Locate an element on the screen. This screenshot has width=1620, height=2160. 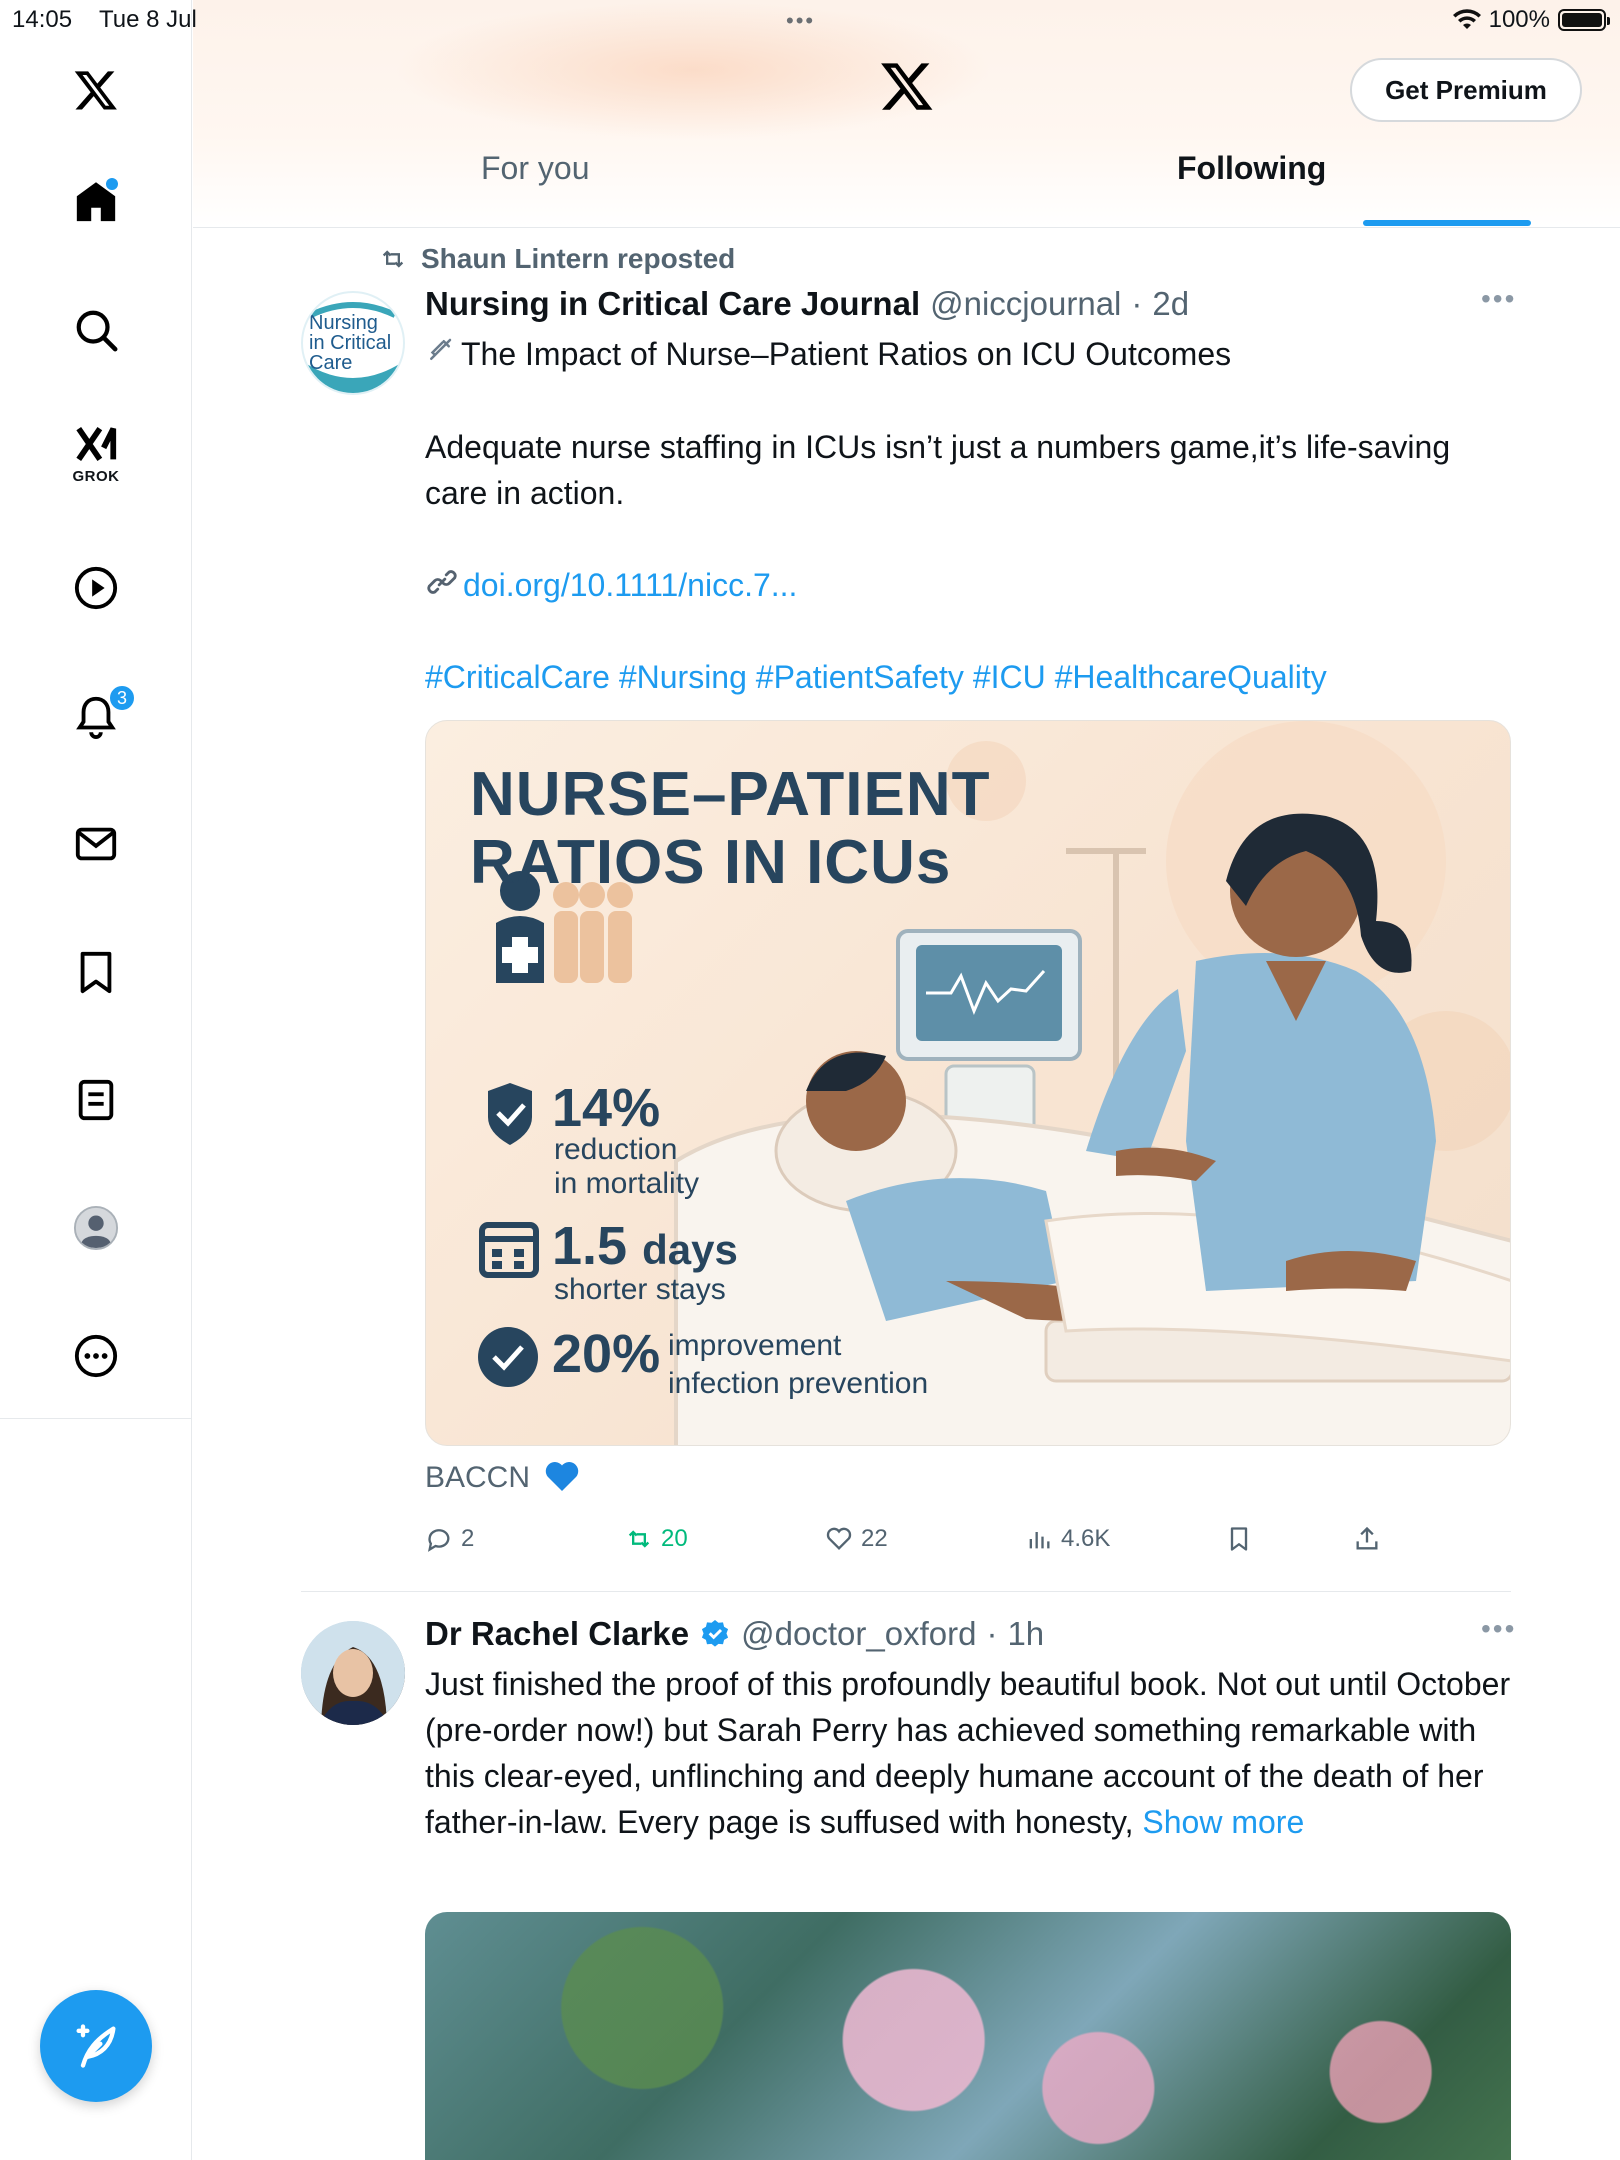
infographic-title: NURSE–PATIENT RATIOS IN ICUs is located at coordinates (730, 829).